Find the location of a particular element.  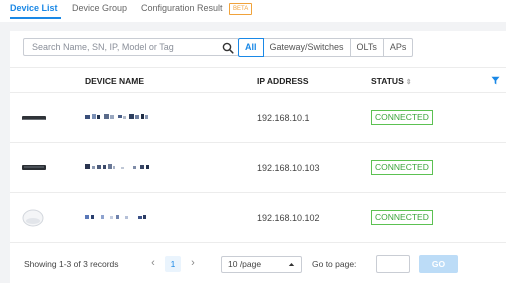

search-icon is located at coordinates (228, 48).